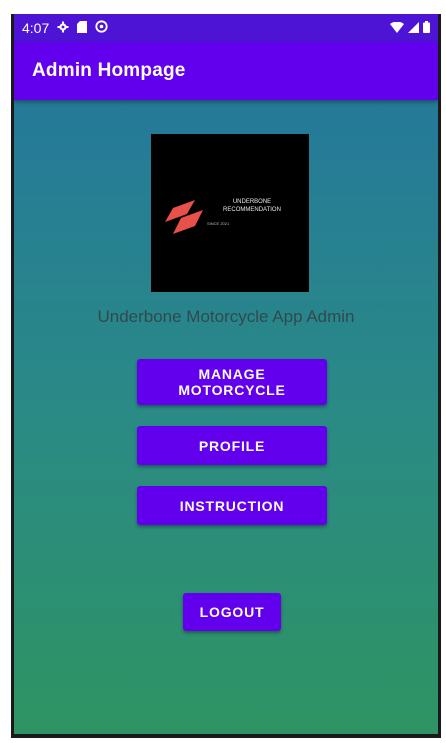 The image size is (446, 743). I want to click on gear-icon, so click(63, 28).